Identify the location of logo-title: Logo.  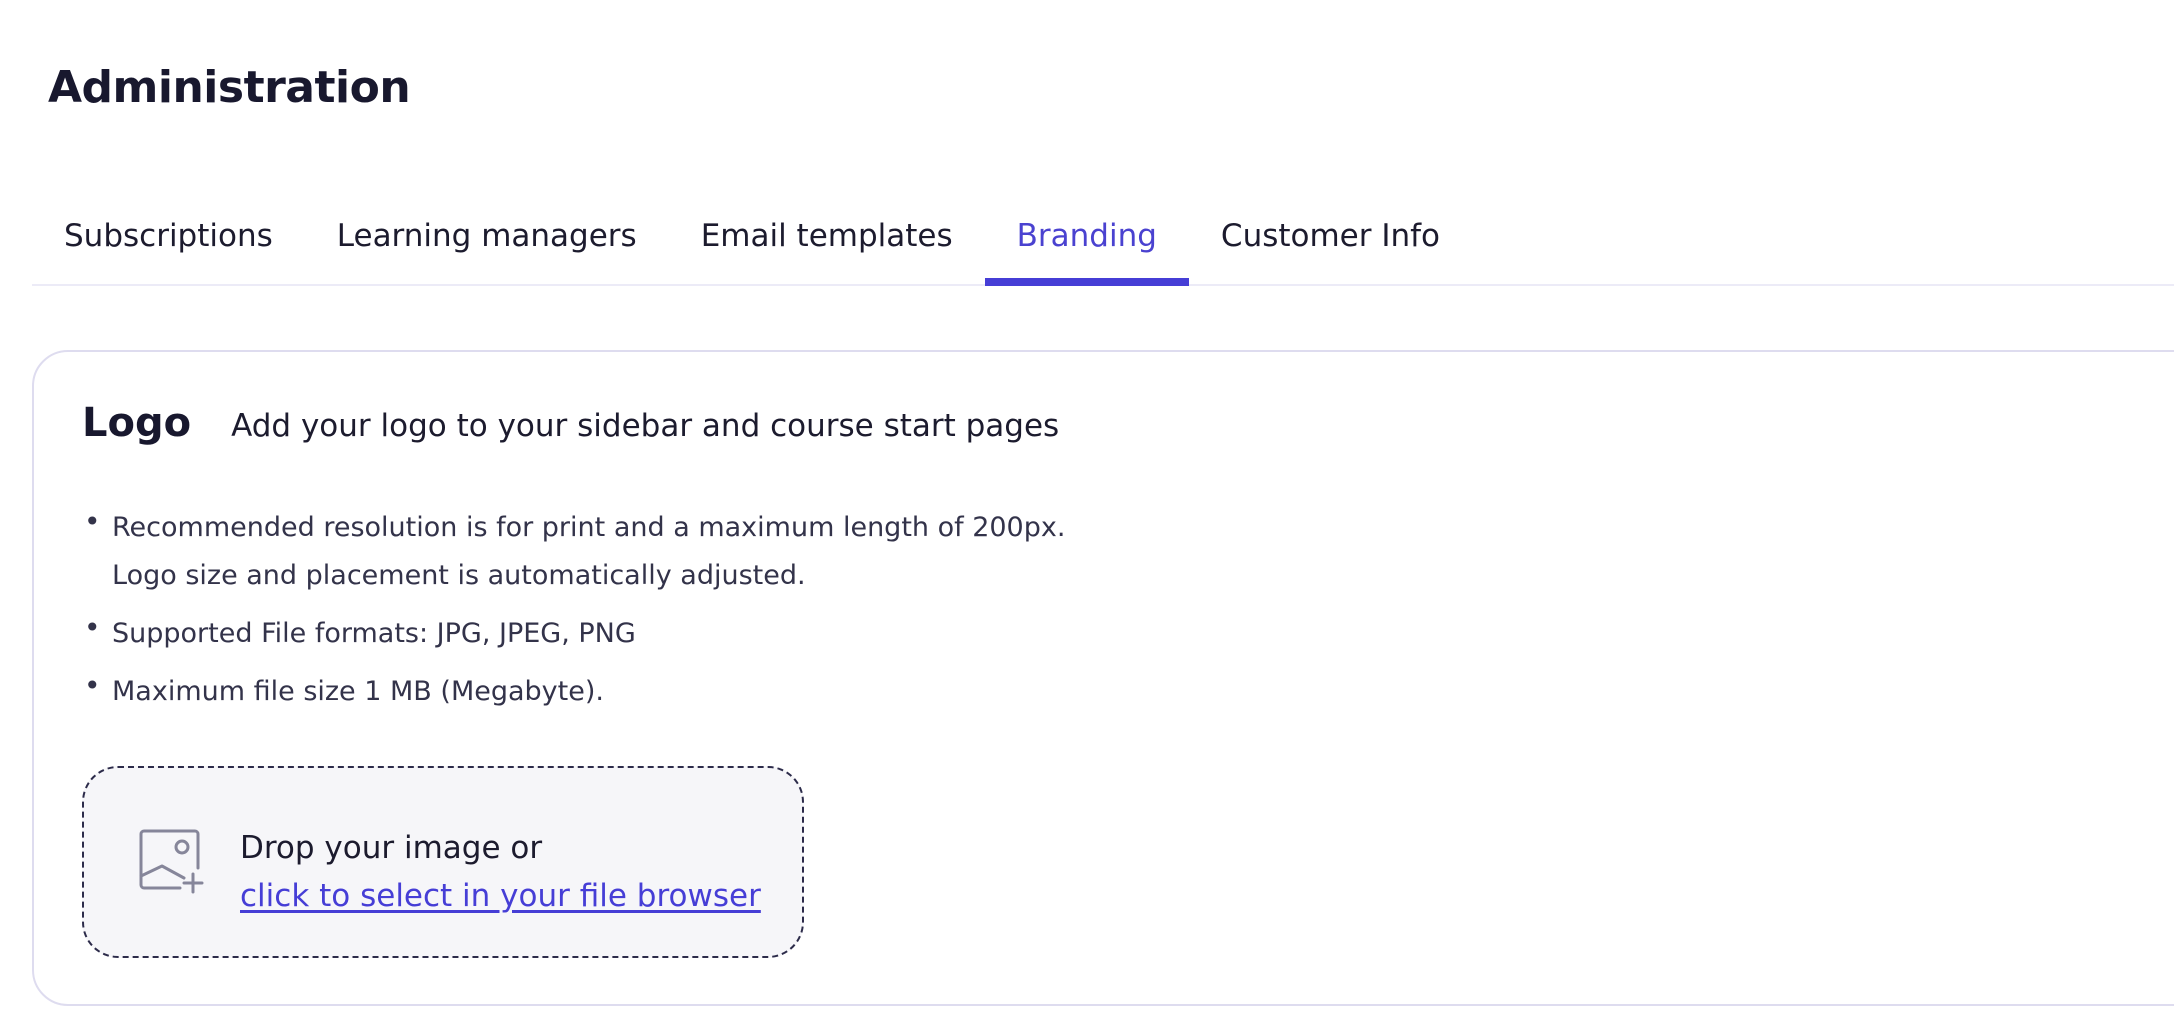
(137, 423).